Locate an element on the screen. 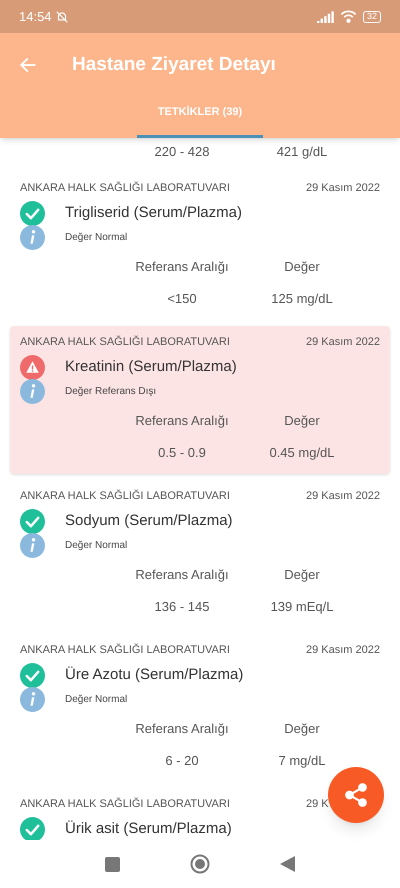 The width and height of the screenshot is (400, 888). battery-indicator: 32 is located at coordinates (371, 16).